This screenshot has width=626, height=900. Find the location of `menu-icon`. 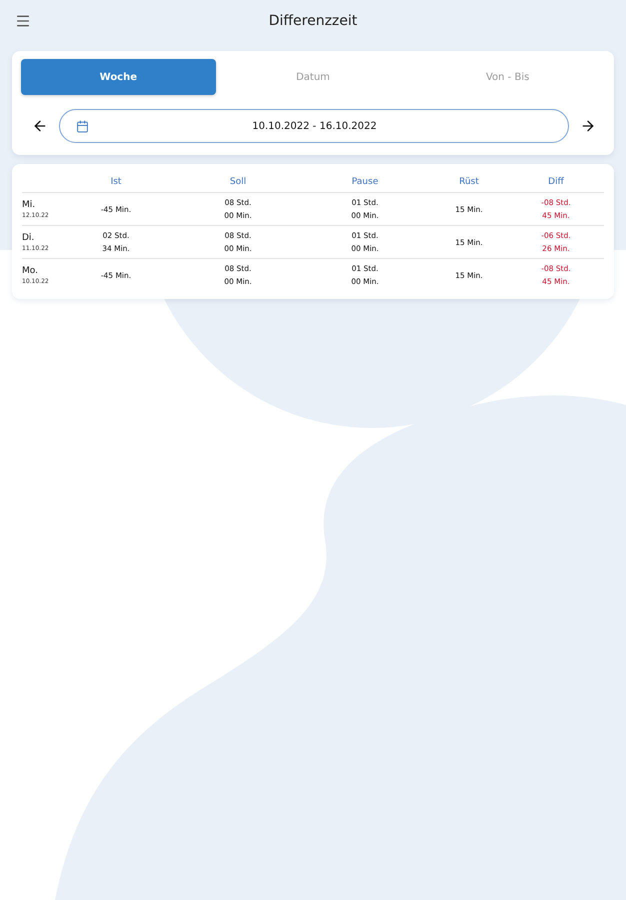

menu-icon is located at coordinates (23, 21).